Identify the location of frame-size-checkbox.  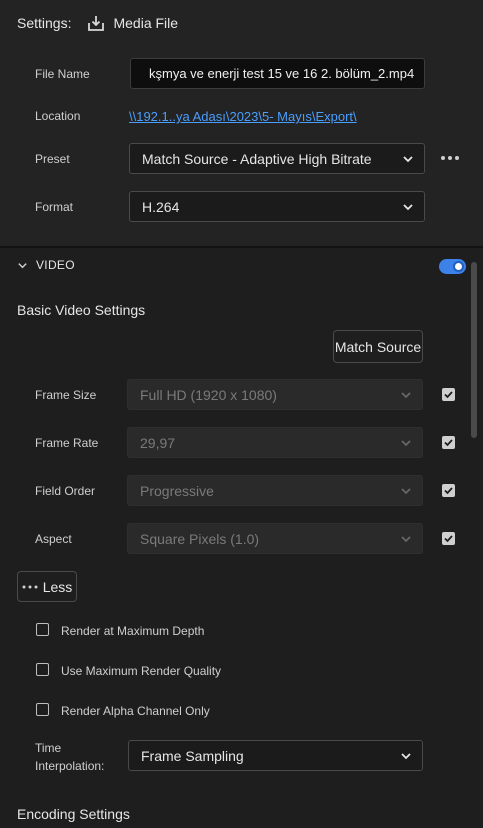
(448, 394).